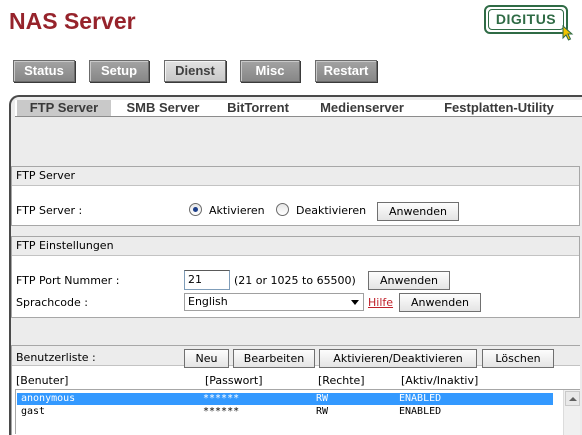 The image size is (582, 435). What do you see at coordinates (119, 71) in the screenshot?
I see `nav-setup-button: Setup` at bounding box center [119, 71].